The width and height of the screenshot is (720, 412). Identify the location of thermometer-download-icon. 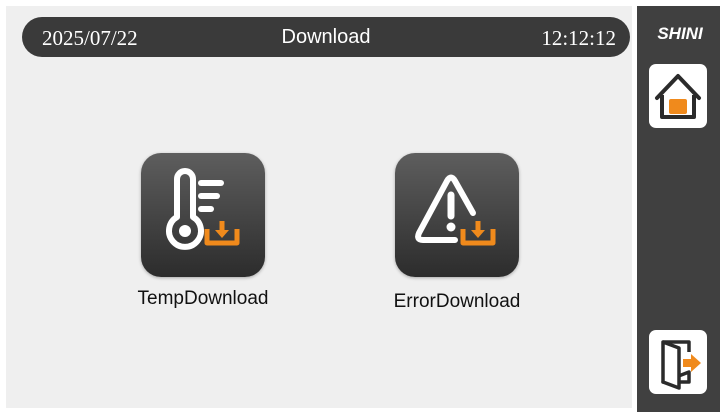
(203, 209).